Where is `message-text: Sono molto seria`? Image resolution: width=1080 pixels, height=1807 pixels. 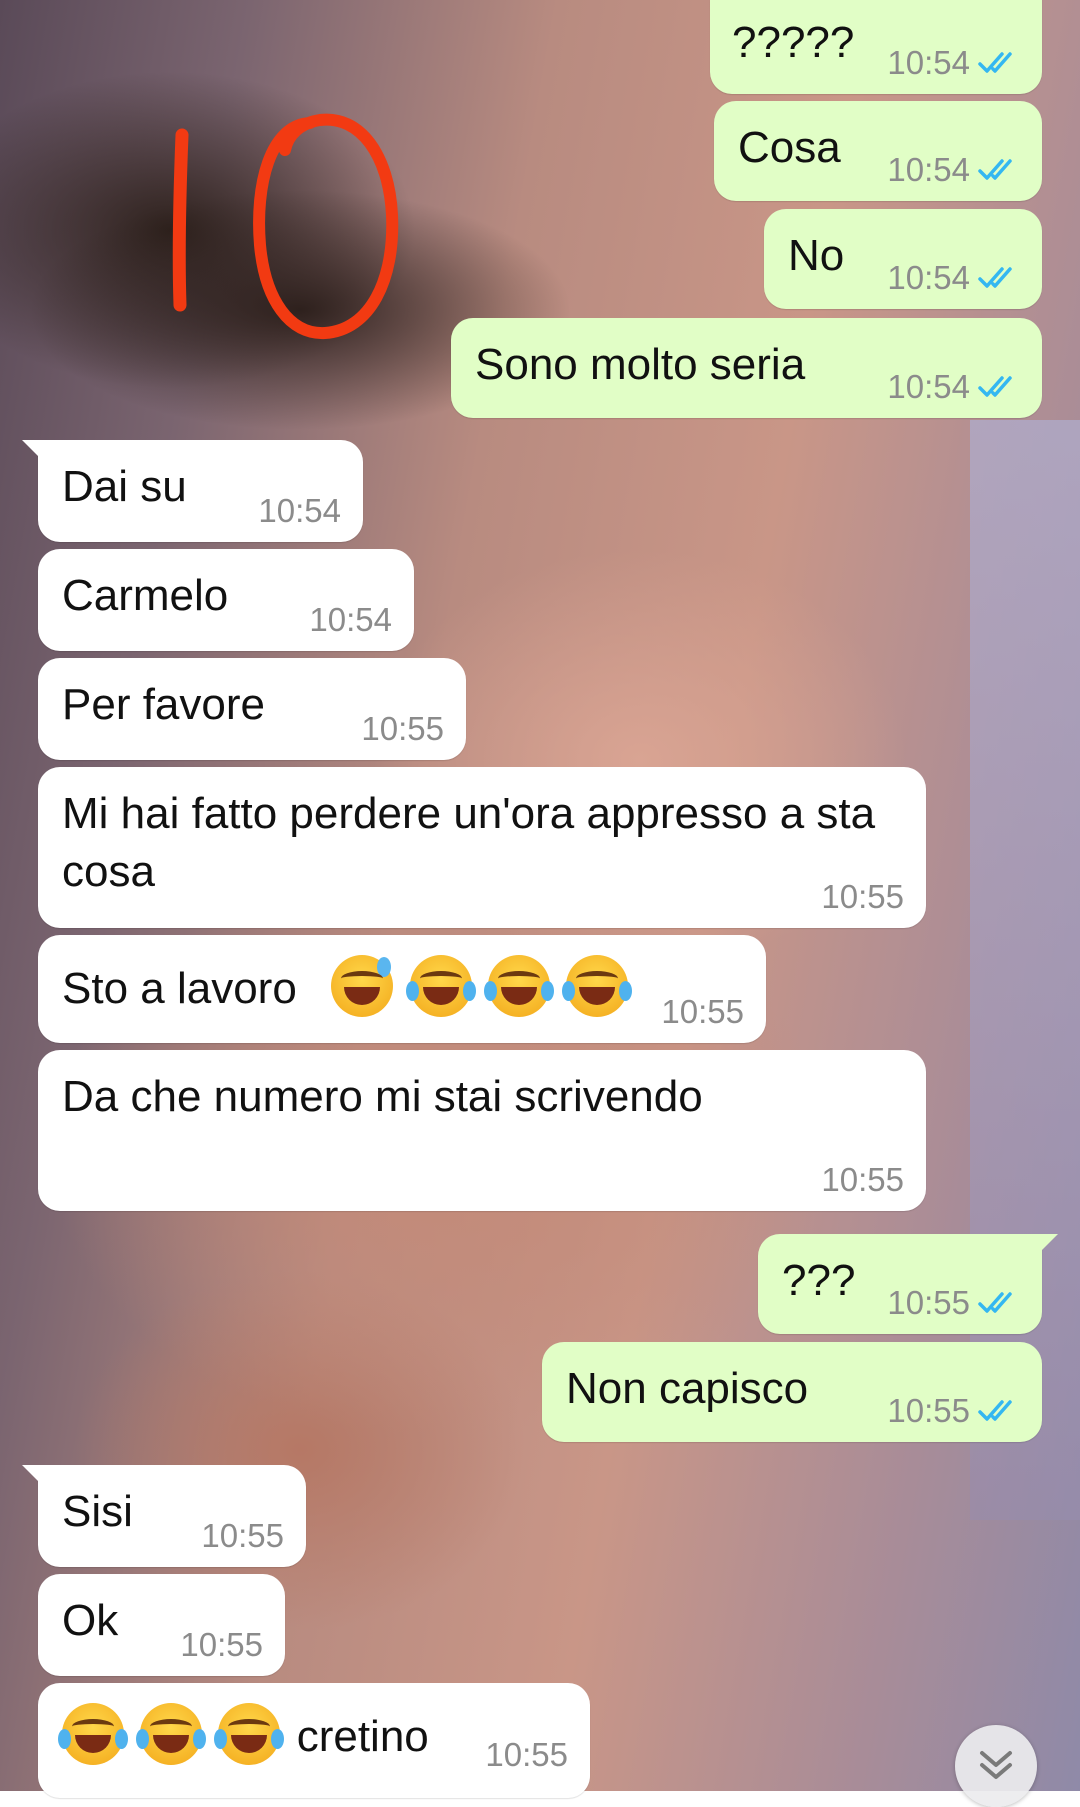 message-text: Sono molto seria is located at coordinates (640, 364).